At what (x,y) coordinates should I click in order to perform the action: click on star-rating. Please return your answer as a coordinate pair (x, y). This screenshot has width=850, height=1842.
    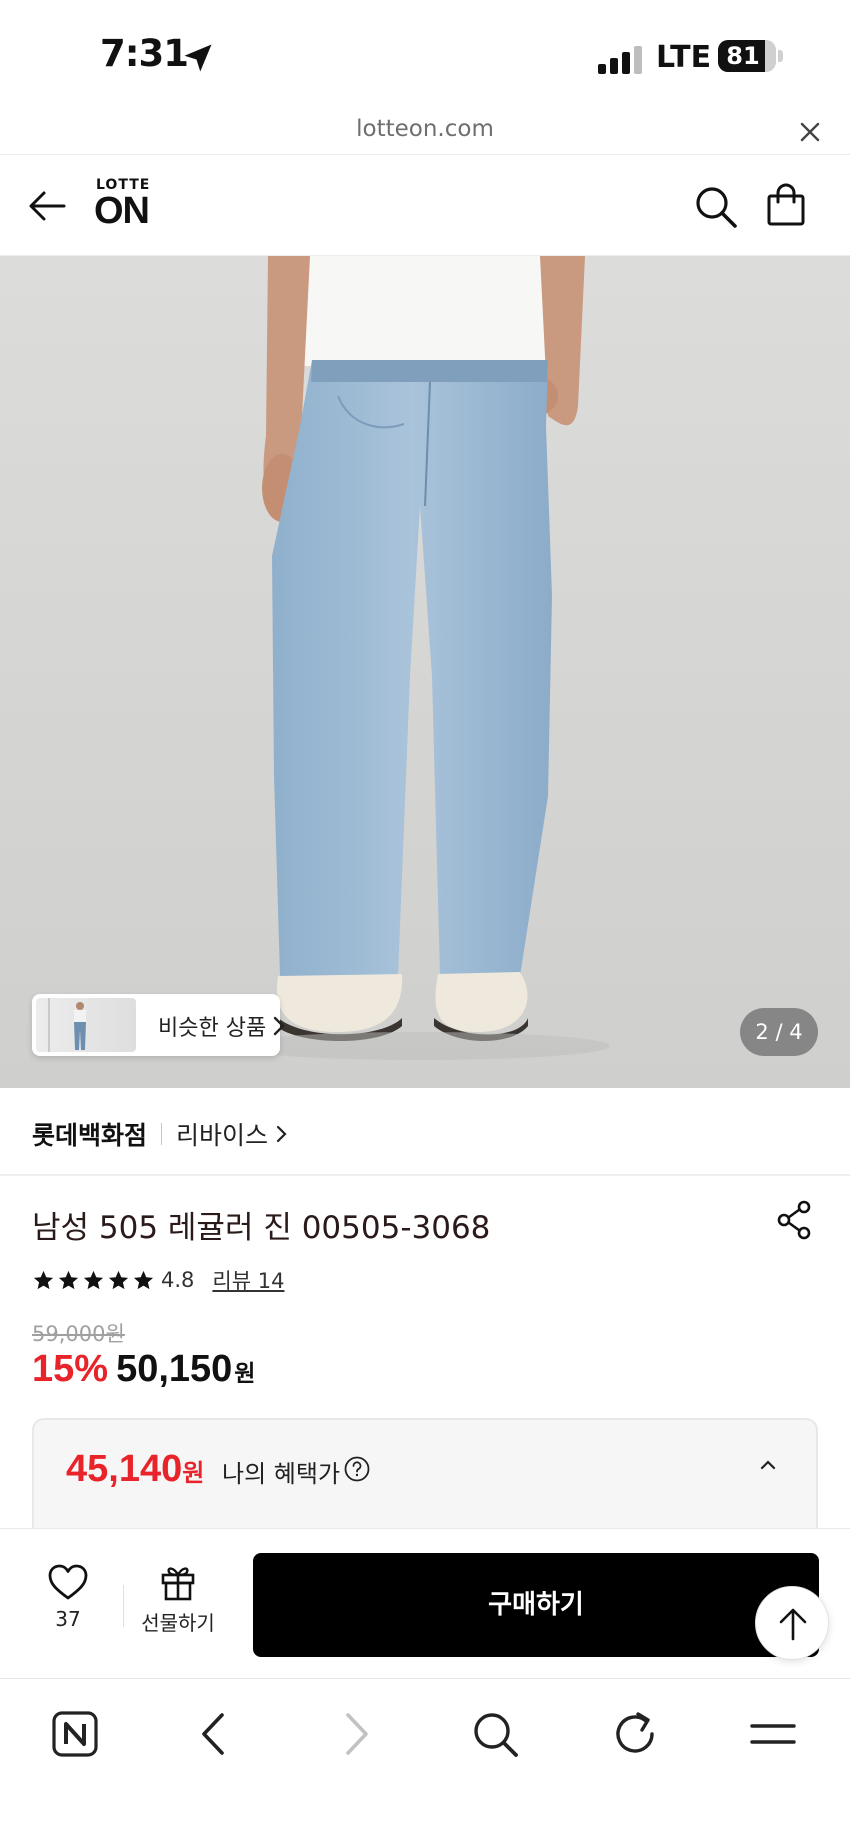
    Looking at the image, I should click on (93, 1280).